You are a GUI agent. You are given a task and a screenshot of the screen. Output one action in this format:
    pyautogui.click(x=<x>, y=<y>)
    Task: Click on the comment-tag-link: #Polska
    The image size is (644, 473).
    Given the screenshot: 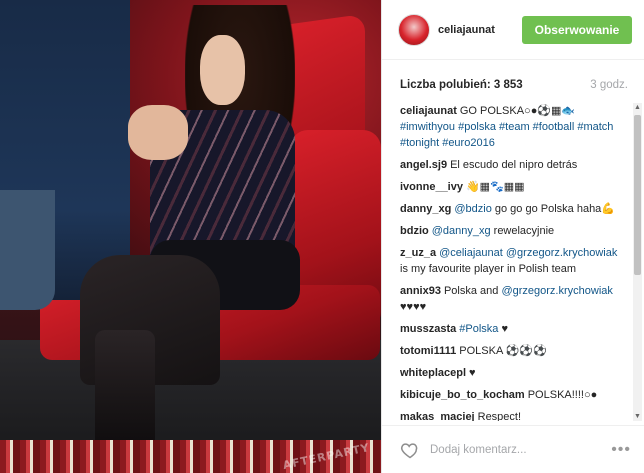 What is the action you would take?
    pyautogui.click(x=478, y=329)
    